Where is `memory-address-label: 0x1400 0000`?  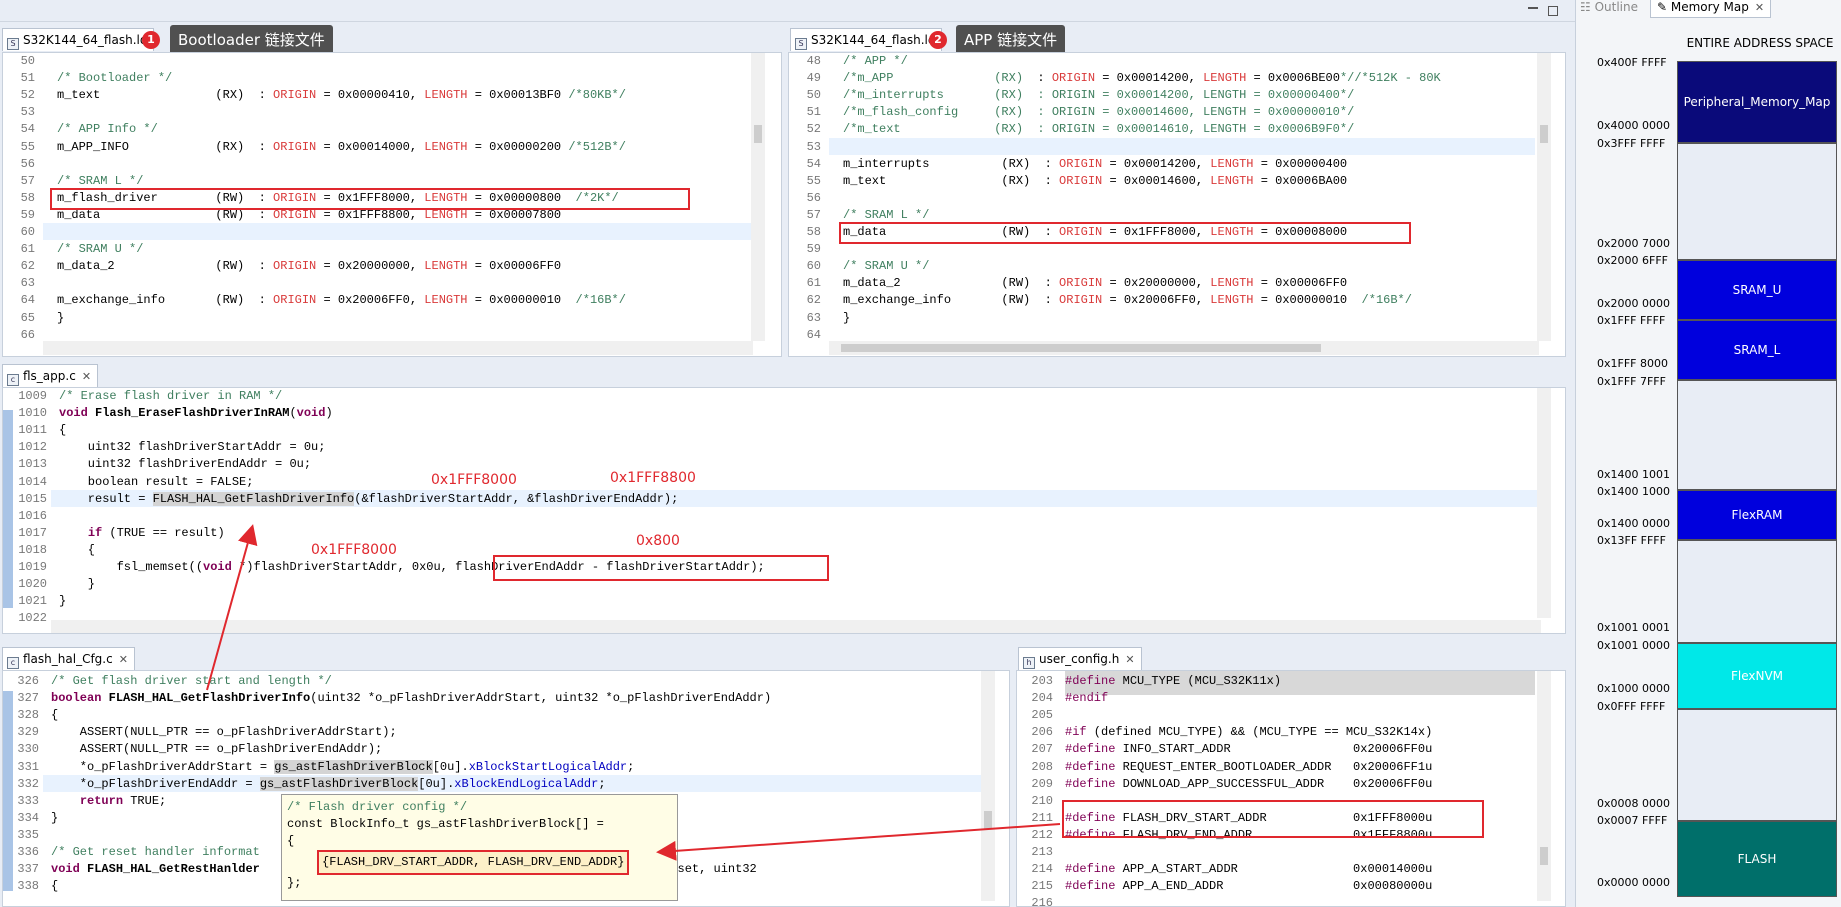 memory-address-label: 0x1400 0000 is located at coordinates (1633, 523).